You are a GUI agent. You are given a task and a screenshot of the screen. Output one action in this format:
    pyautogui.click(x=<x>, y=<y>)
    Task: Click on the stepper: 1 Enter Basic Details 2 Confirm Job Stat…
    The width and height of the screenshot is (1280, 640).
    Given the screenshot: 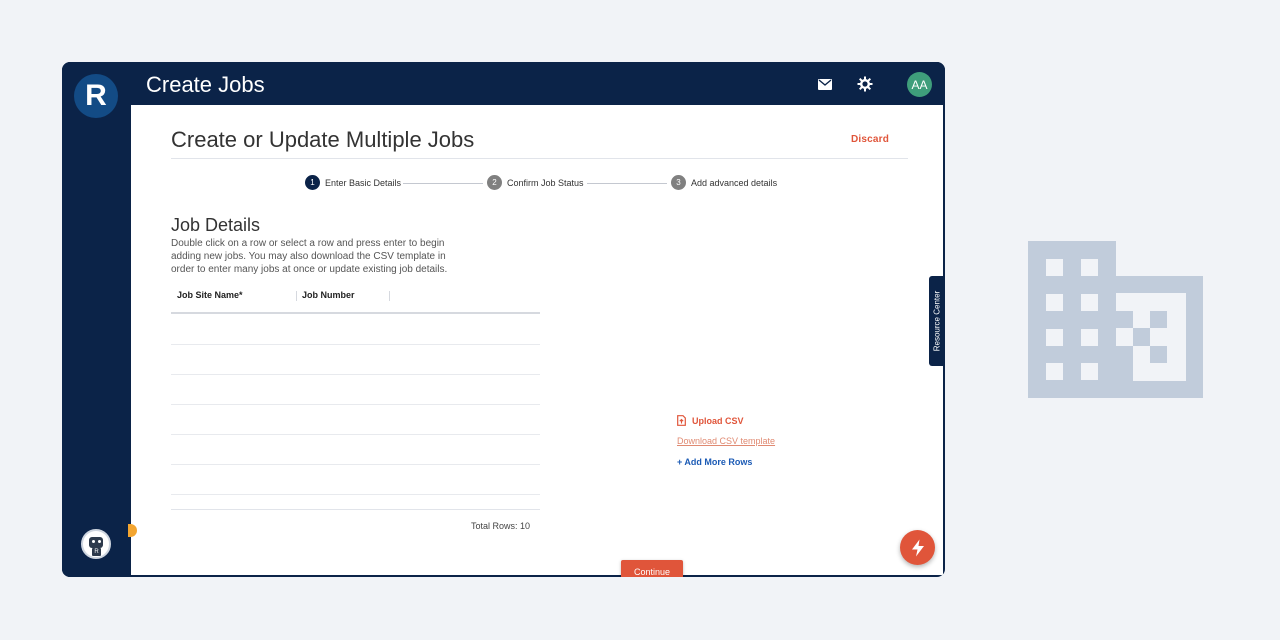 What is the action you would take?
    pyautogui.click(x=541, y=183)
    